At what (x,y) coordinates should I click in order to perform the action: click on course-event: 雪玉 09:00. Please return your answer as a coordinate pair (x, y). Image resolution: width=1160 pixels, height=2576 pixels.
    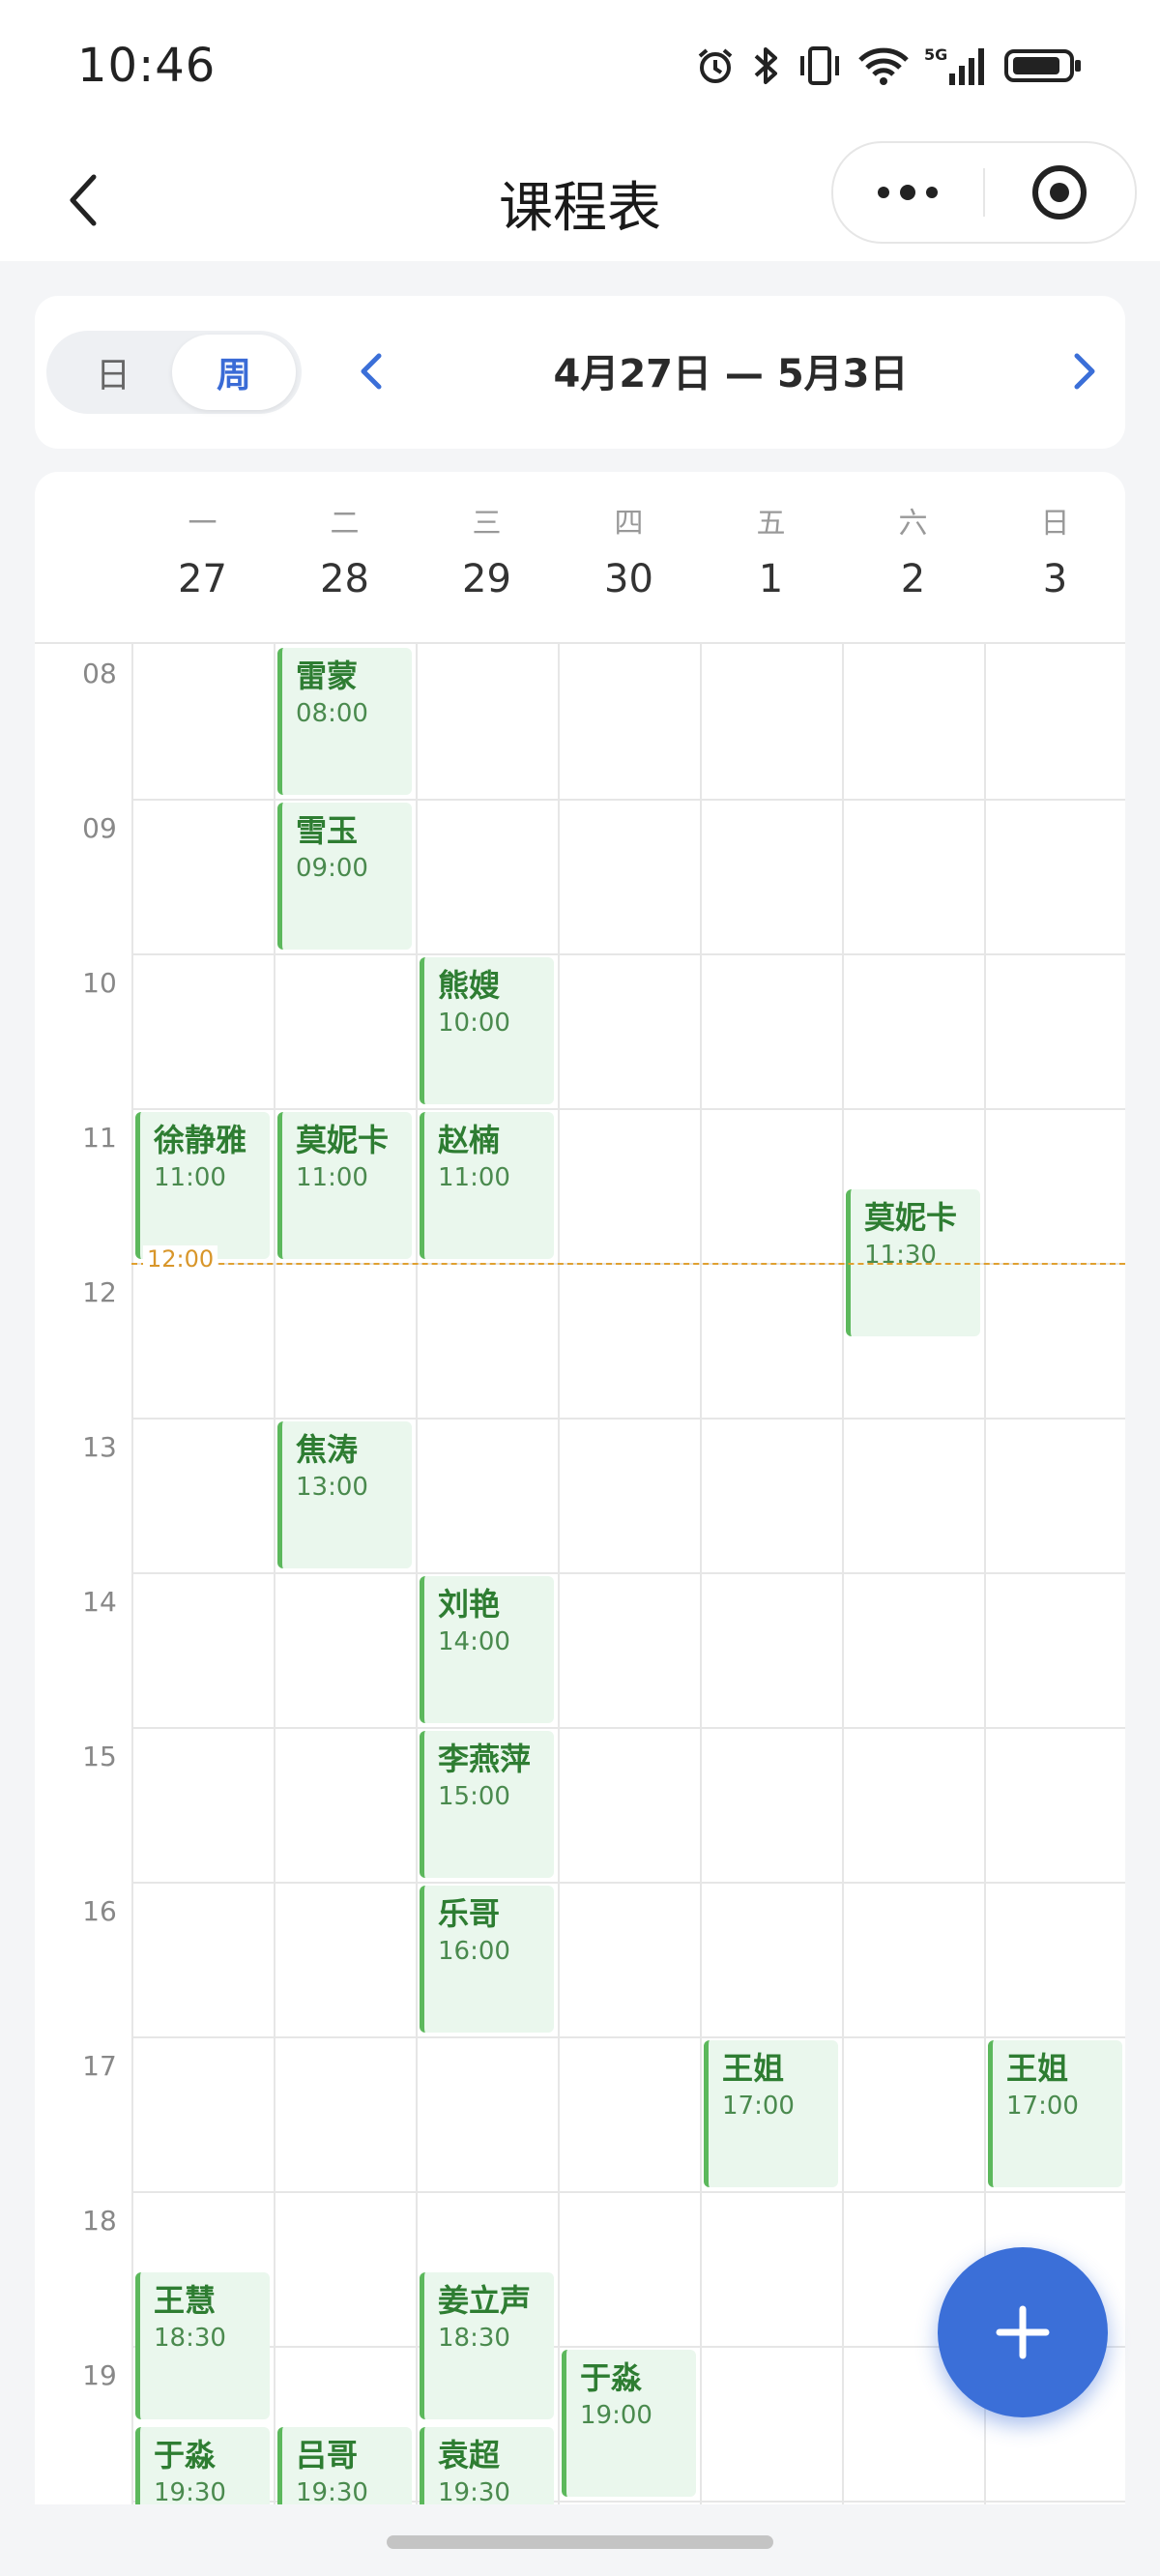
    Looking at the image, I should click on (345, 876).